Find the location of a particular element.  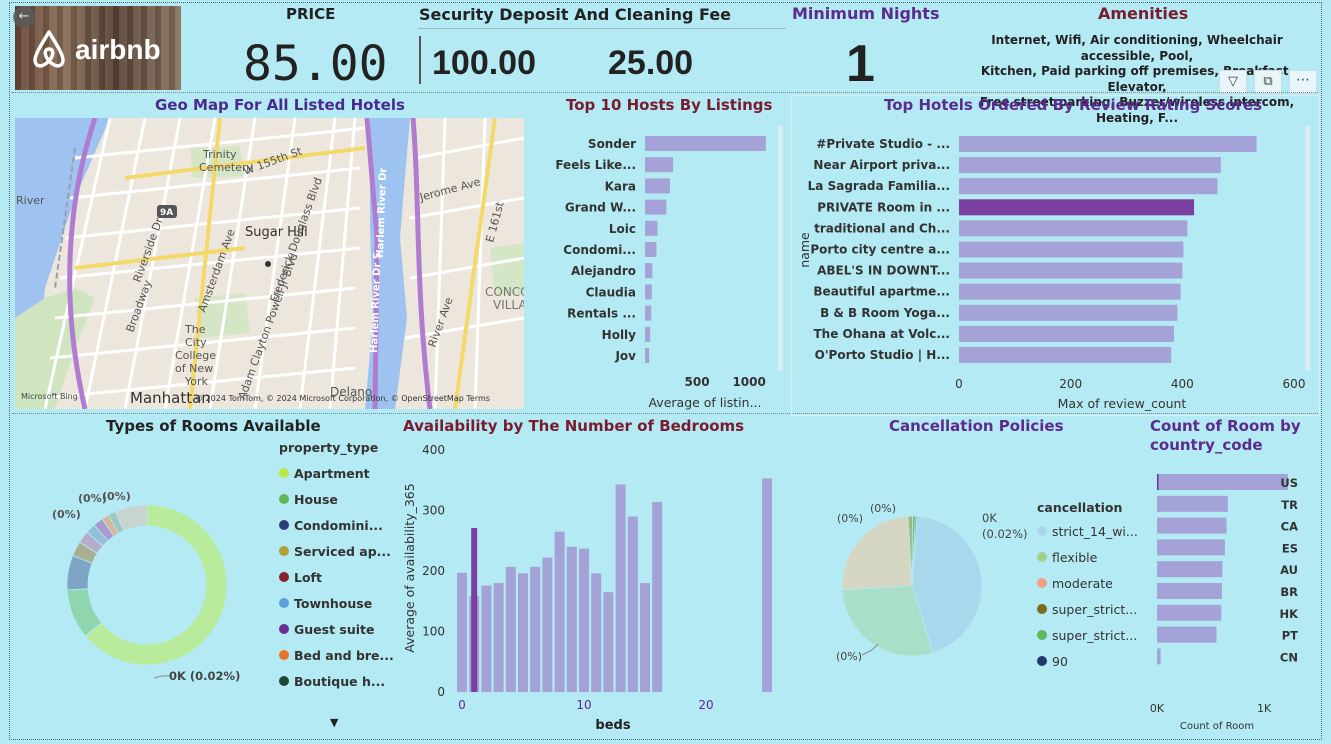

legend-item: moderate is located at coordinates (1092, 583).